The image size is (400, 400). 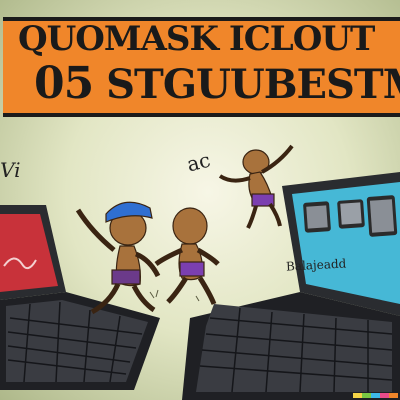 What do you see at coordinates (198, 162) in the screenshot?
I see `scribble-top: ac` at bounding box center [198, 162].